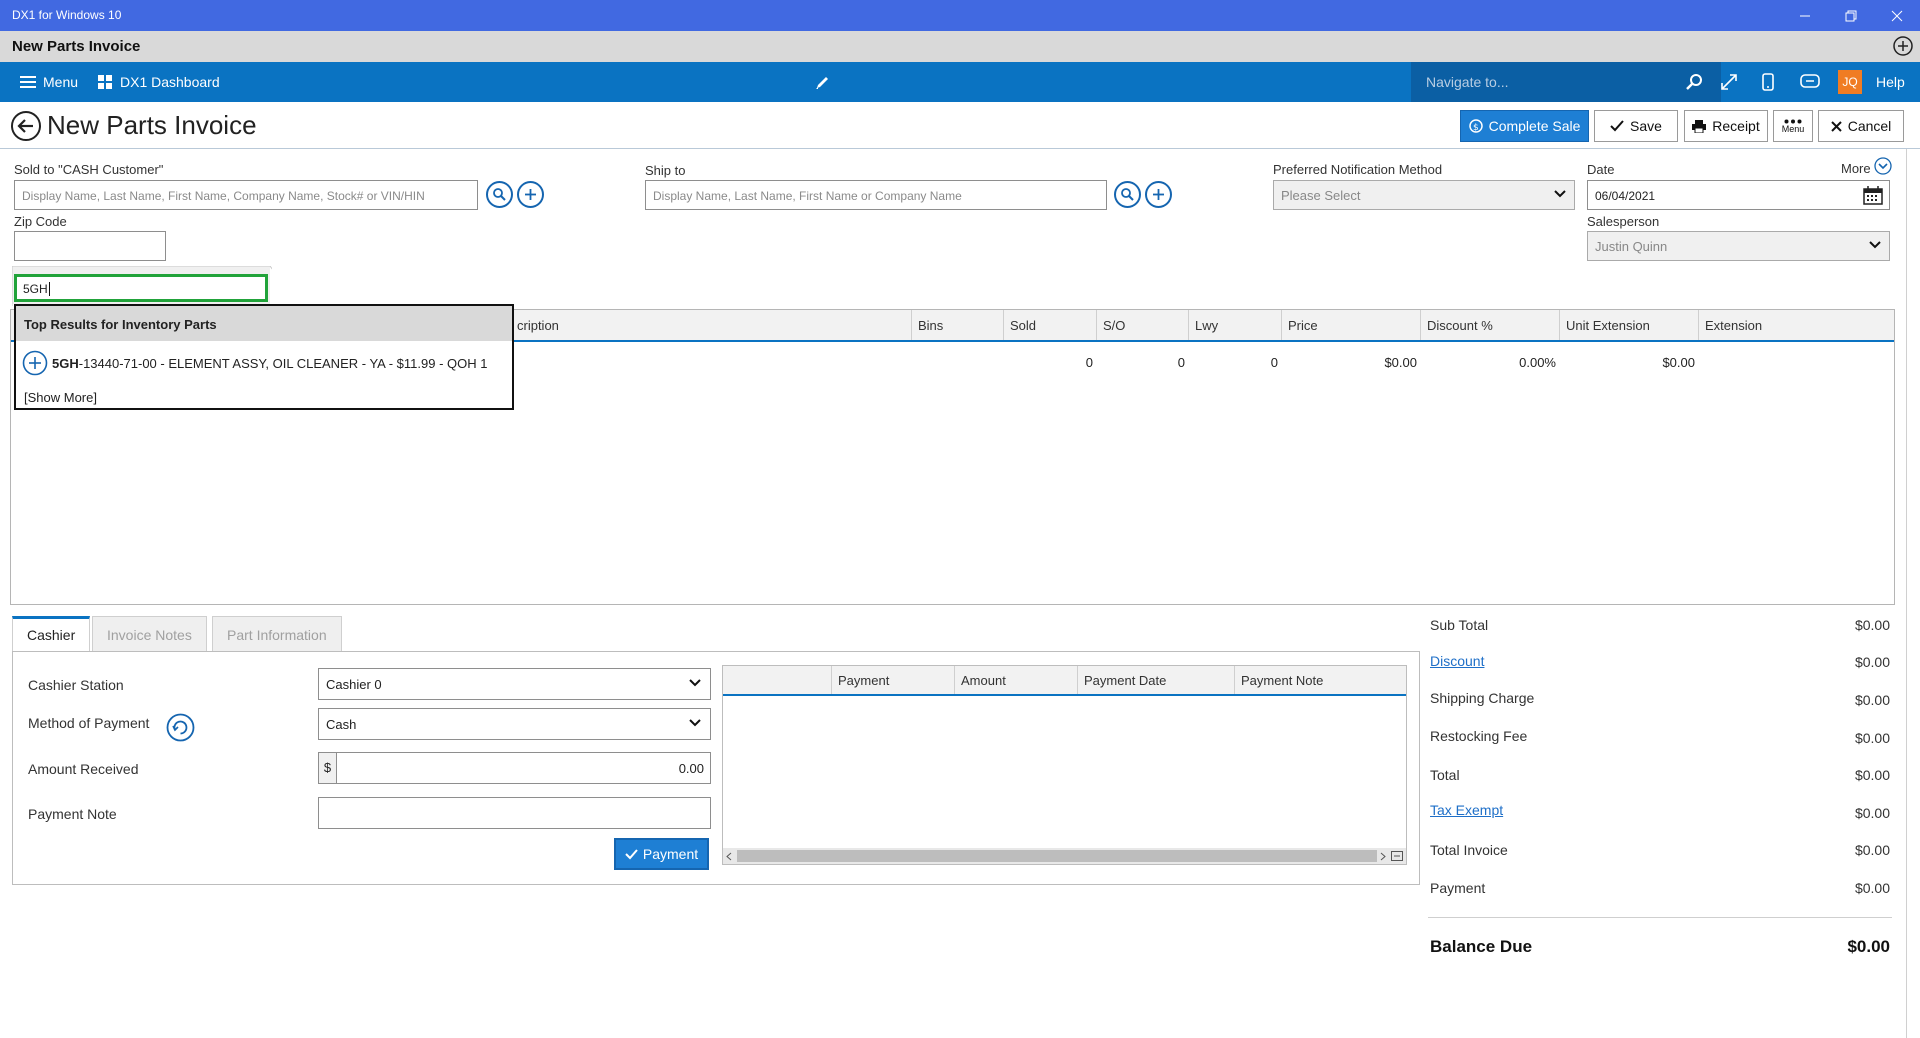 The height and width of the screenshot is (1038, 1920). I want to click on receipt-button: Receipt, so click(1726, 126).